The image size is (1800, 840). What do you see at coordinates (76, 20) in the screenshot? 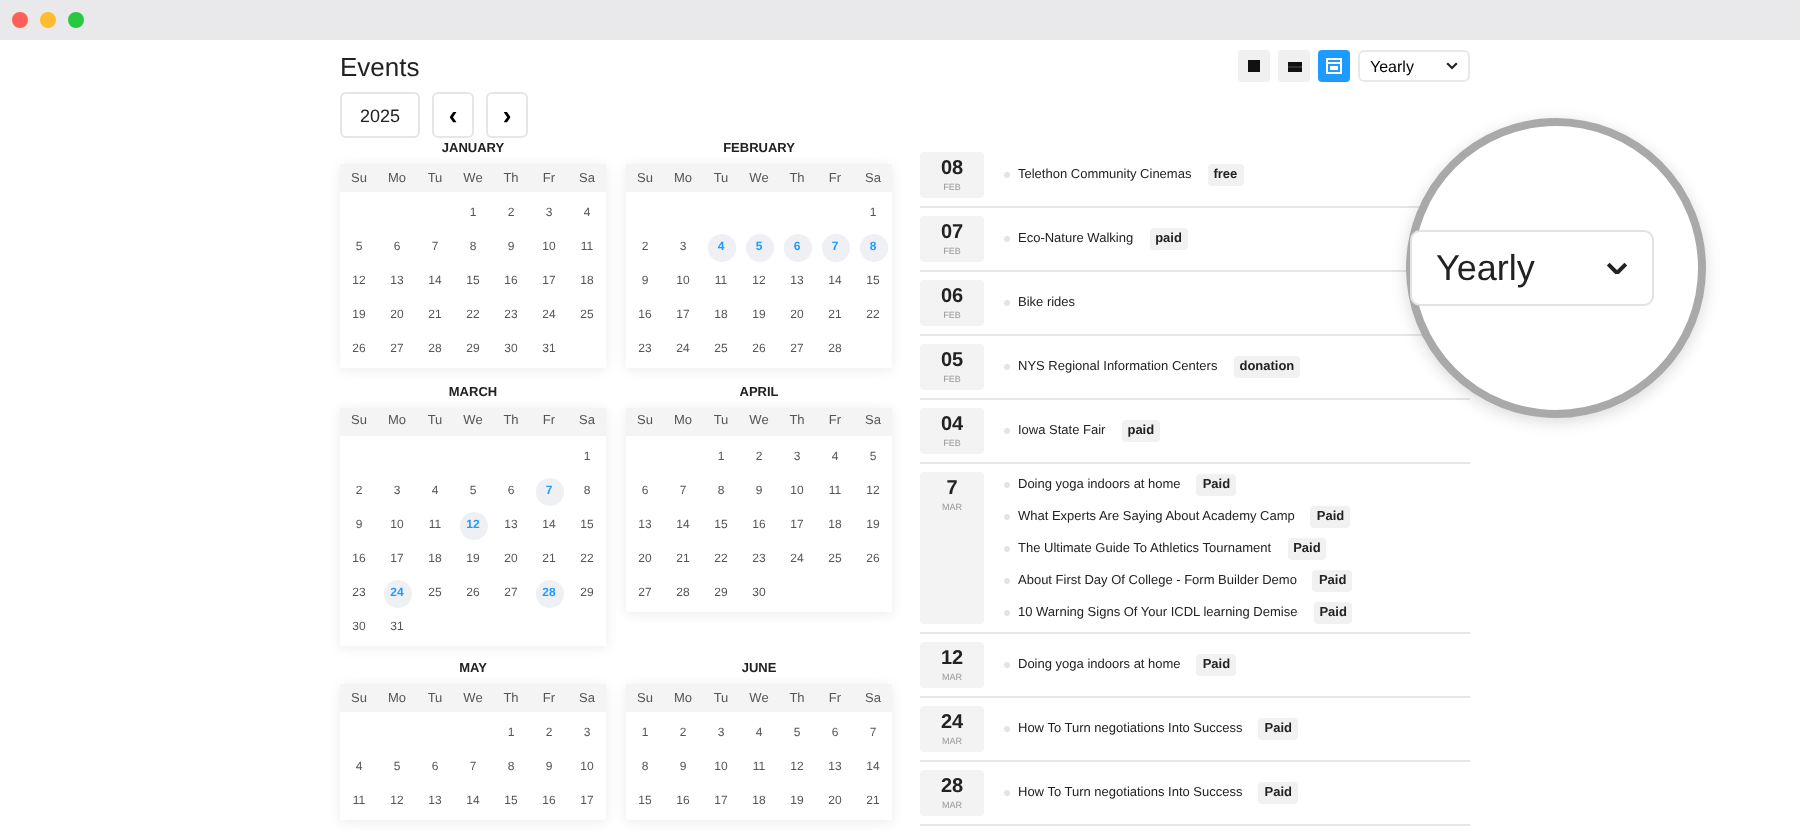
I see `maximize-window-button` at bounding box center [76, 20].